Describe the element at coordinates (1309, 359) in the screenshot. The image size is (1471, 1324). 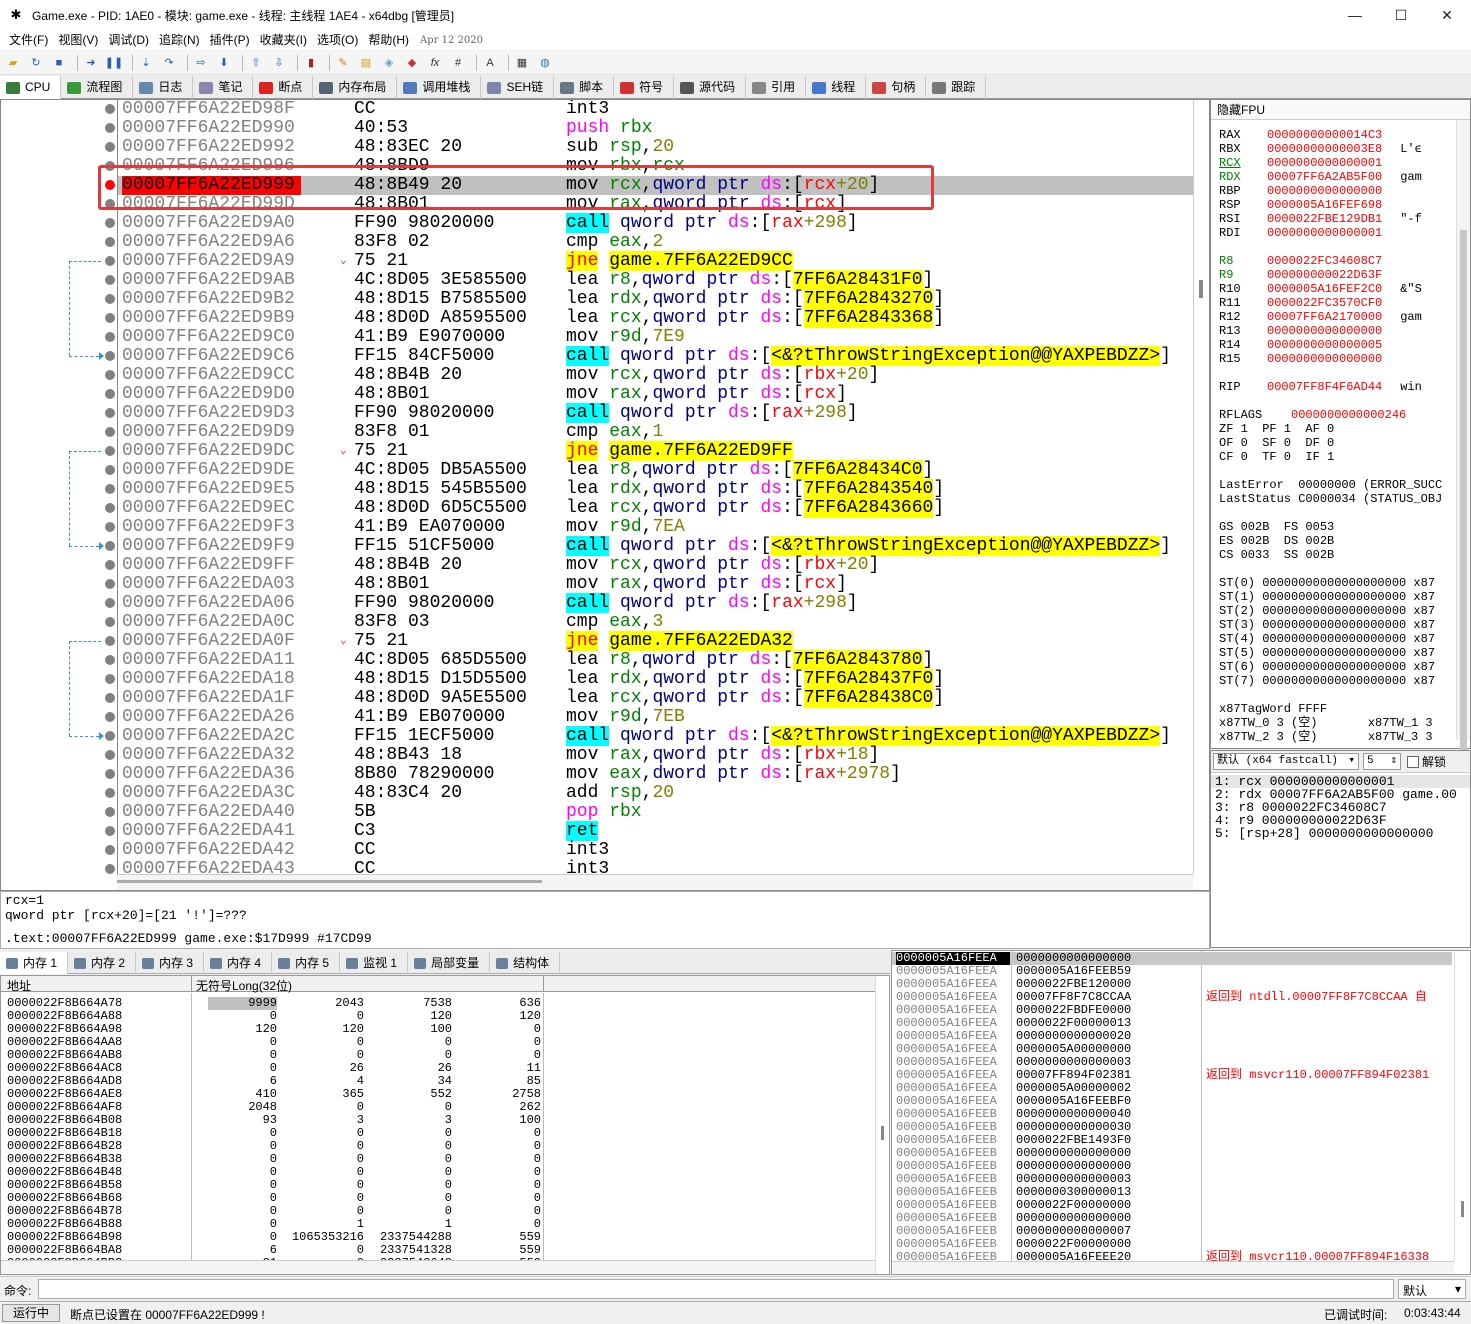
I see `register-r15: R15 0000000000000000` at that location.